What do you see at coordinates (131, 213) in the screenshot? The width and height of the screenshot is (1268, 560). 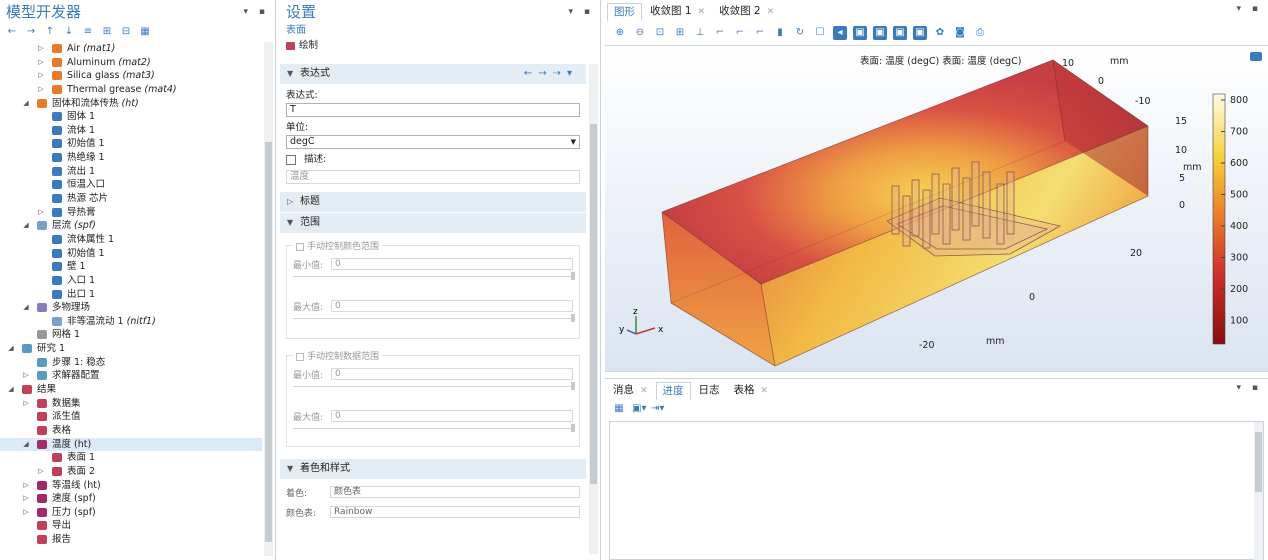 I see `tree-item: ▷ 导热膏` at bounding box center [131, 213].